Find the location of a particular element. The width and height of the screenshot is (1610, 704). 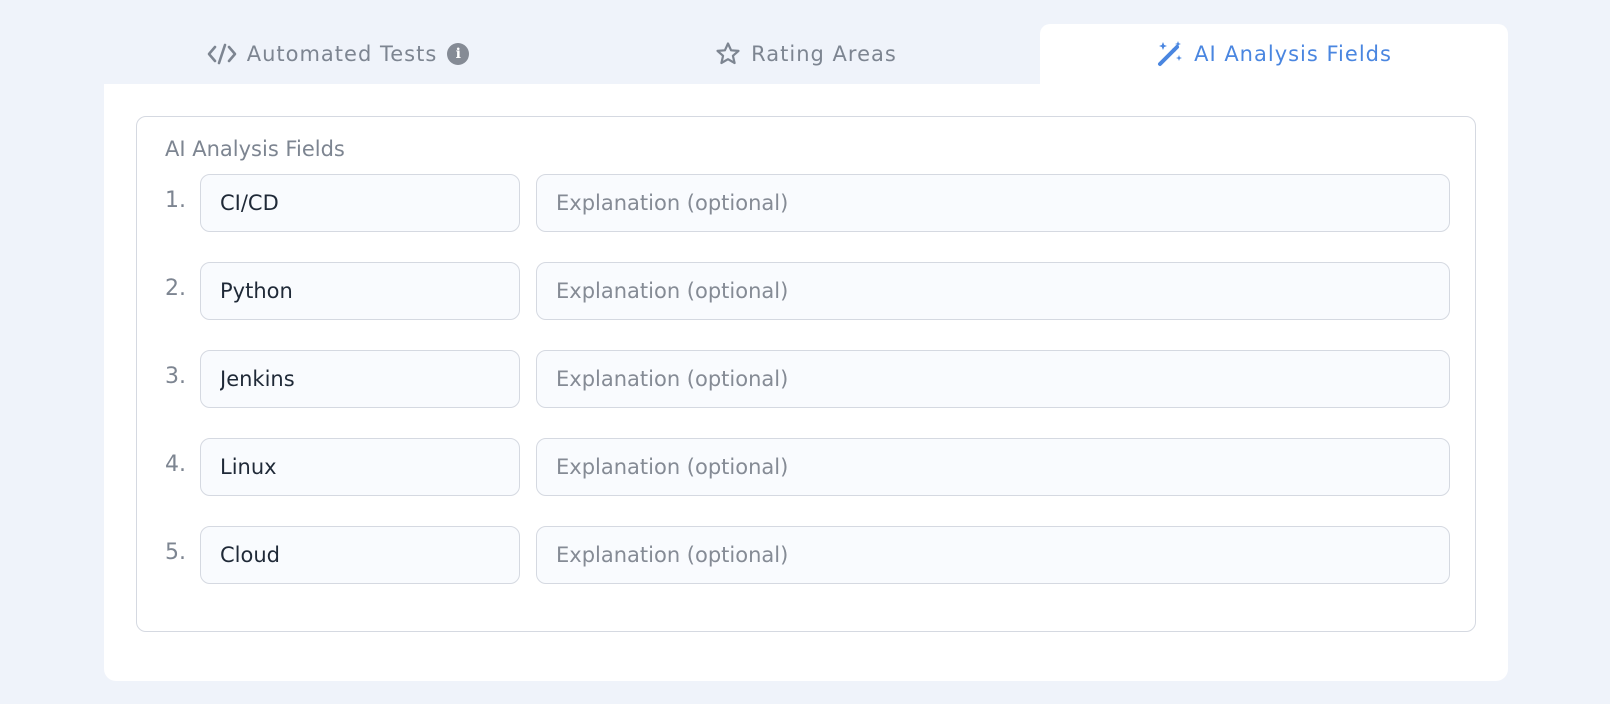

tab-ai-analysis-fields: AI Analysis Fields is located at coordinates (1274, 54).